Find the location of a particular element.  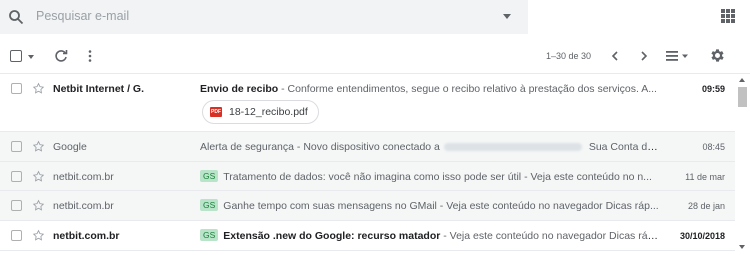

subject: Envio de recibo is located at coordinates (239, 89).